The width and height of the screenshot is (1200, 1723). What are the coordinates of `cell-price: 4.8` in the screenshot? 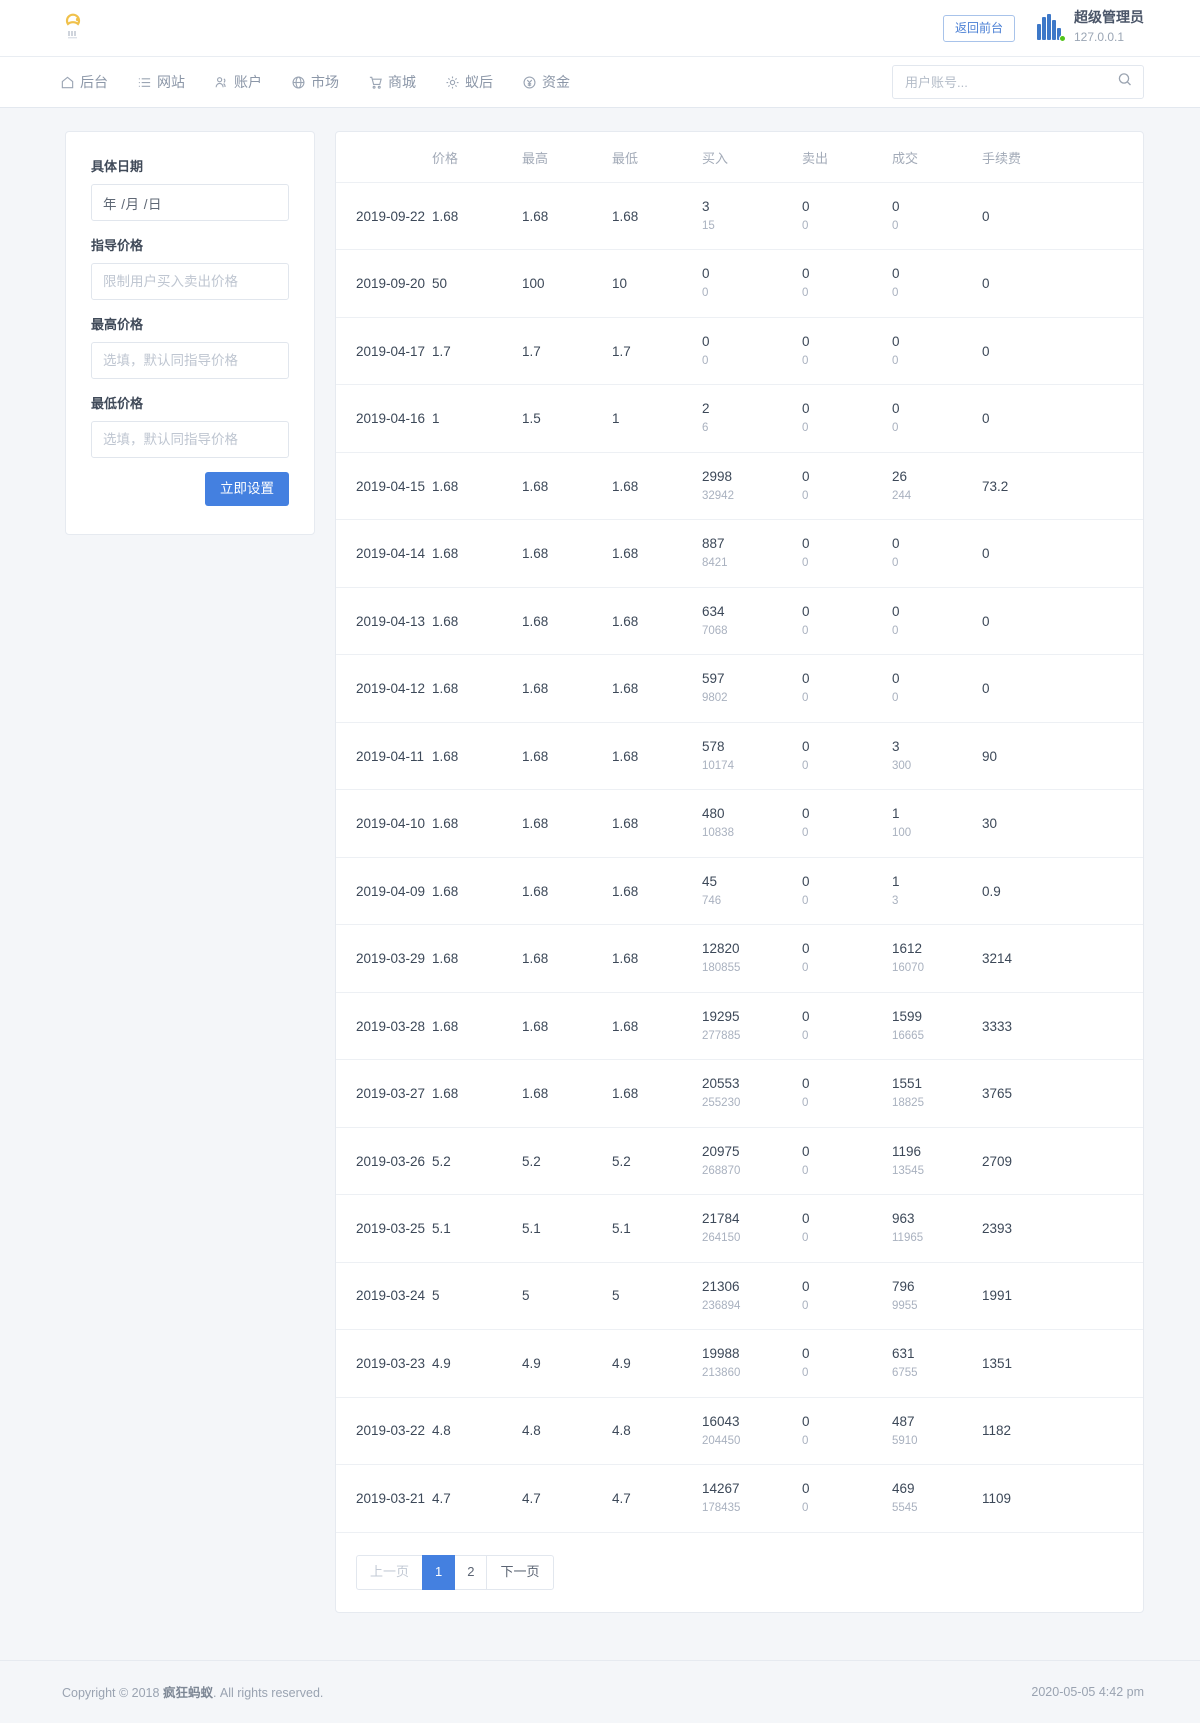 It's located at (477, 1431).